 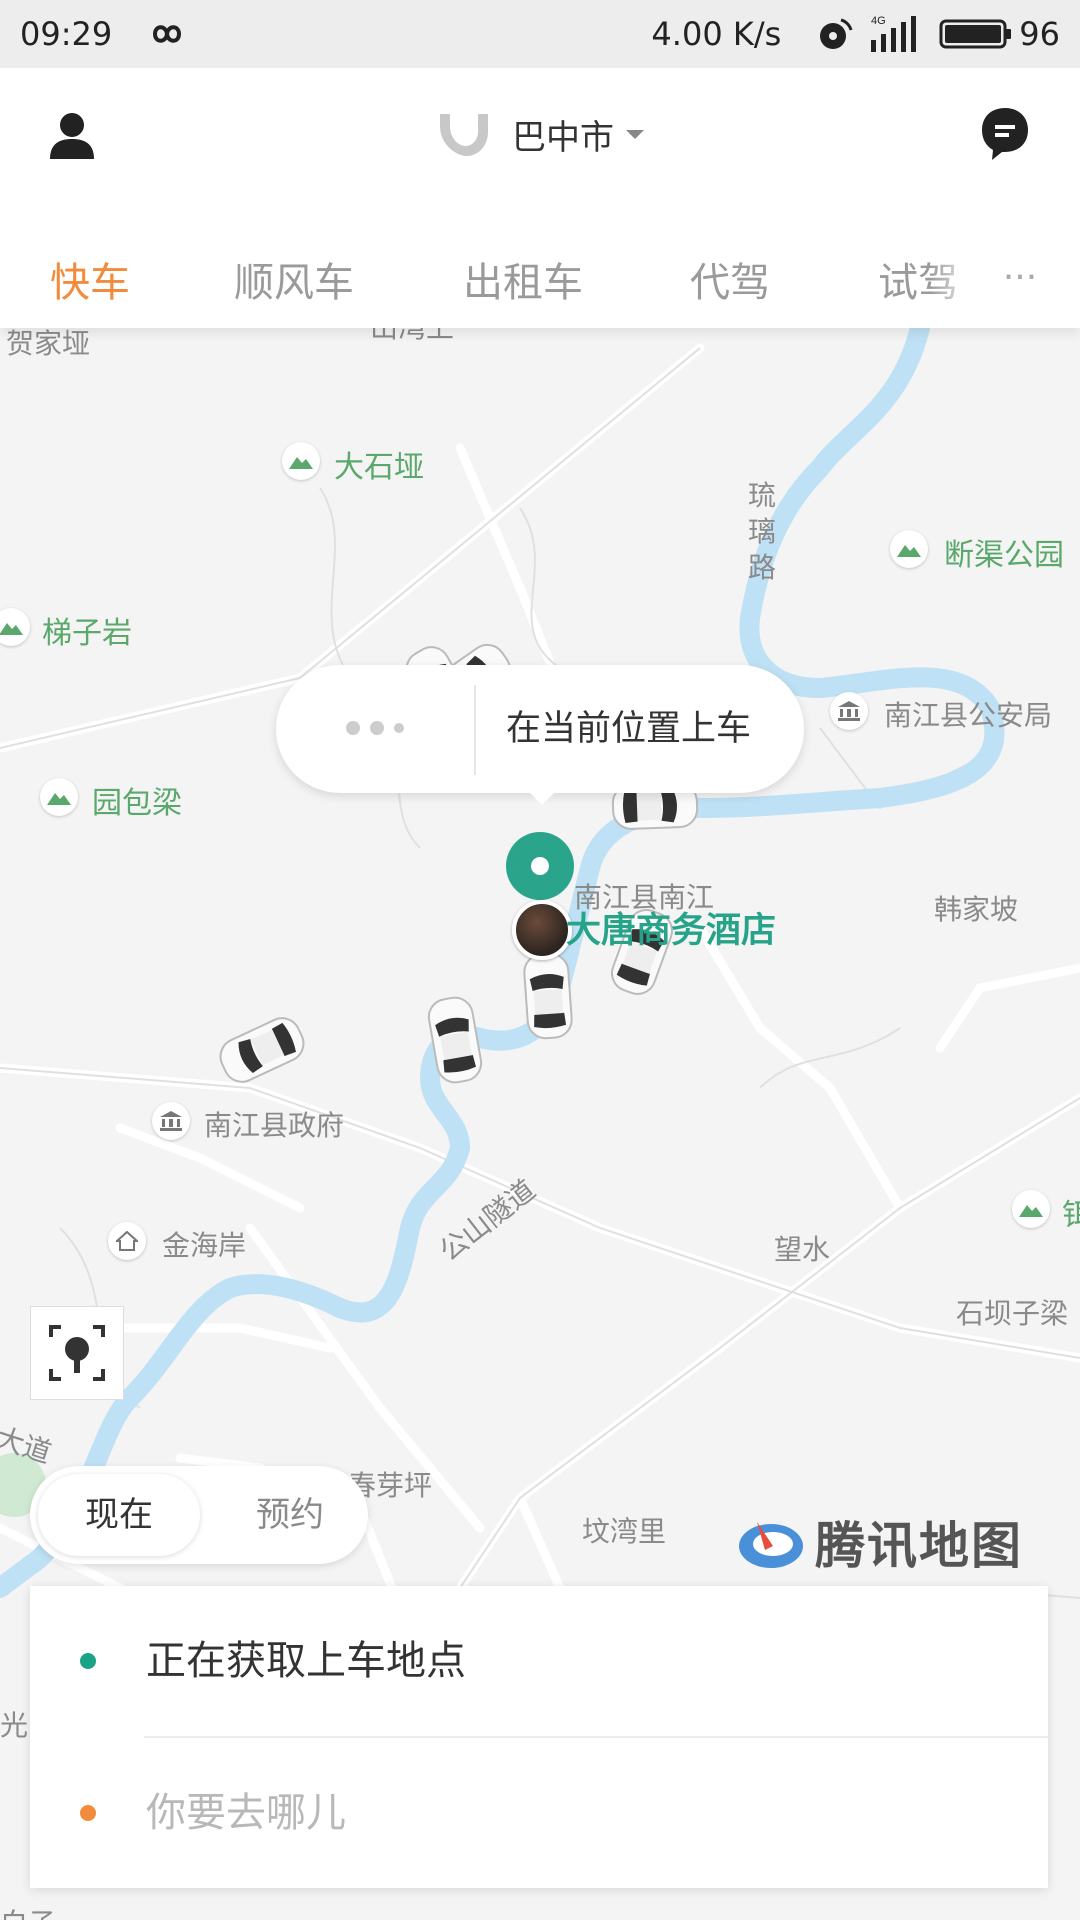 What do you see at coordinates (897, 34) in the screenshot?
I see `signal-icon: 4G` at bounding box center [897, 34].